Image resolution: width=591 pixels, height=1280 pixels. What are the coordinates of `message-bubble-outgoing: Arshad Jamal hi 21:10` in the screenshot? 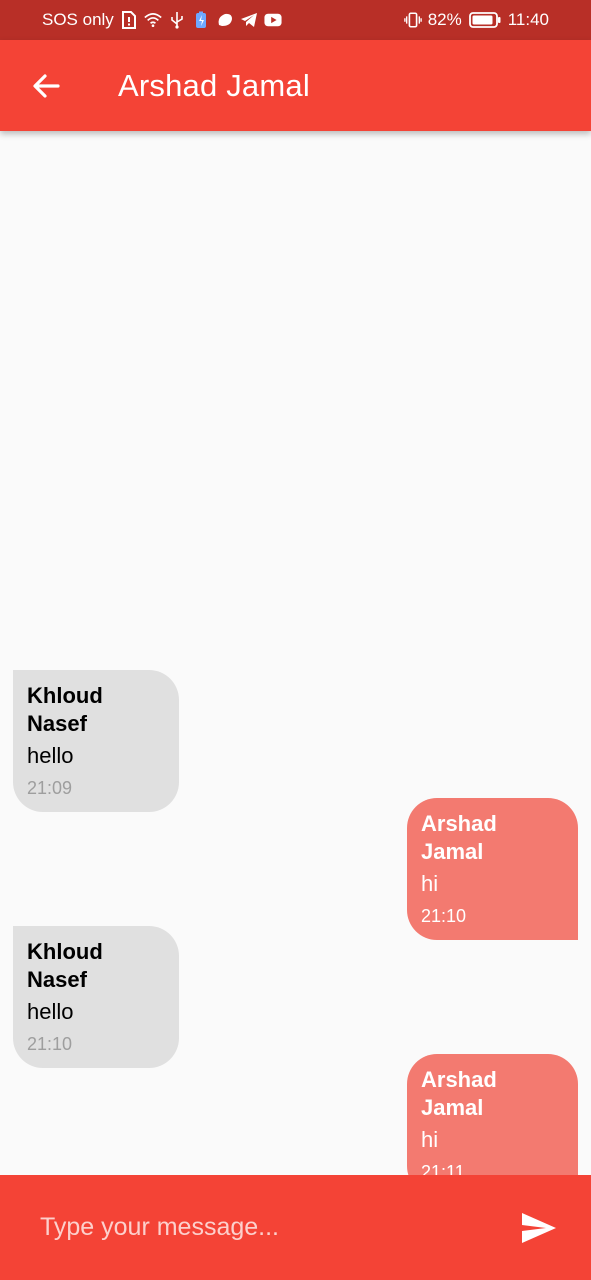 It's located at (492, 869).